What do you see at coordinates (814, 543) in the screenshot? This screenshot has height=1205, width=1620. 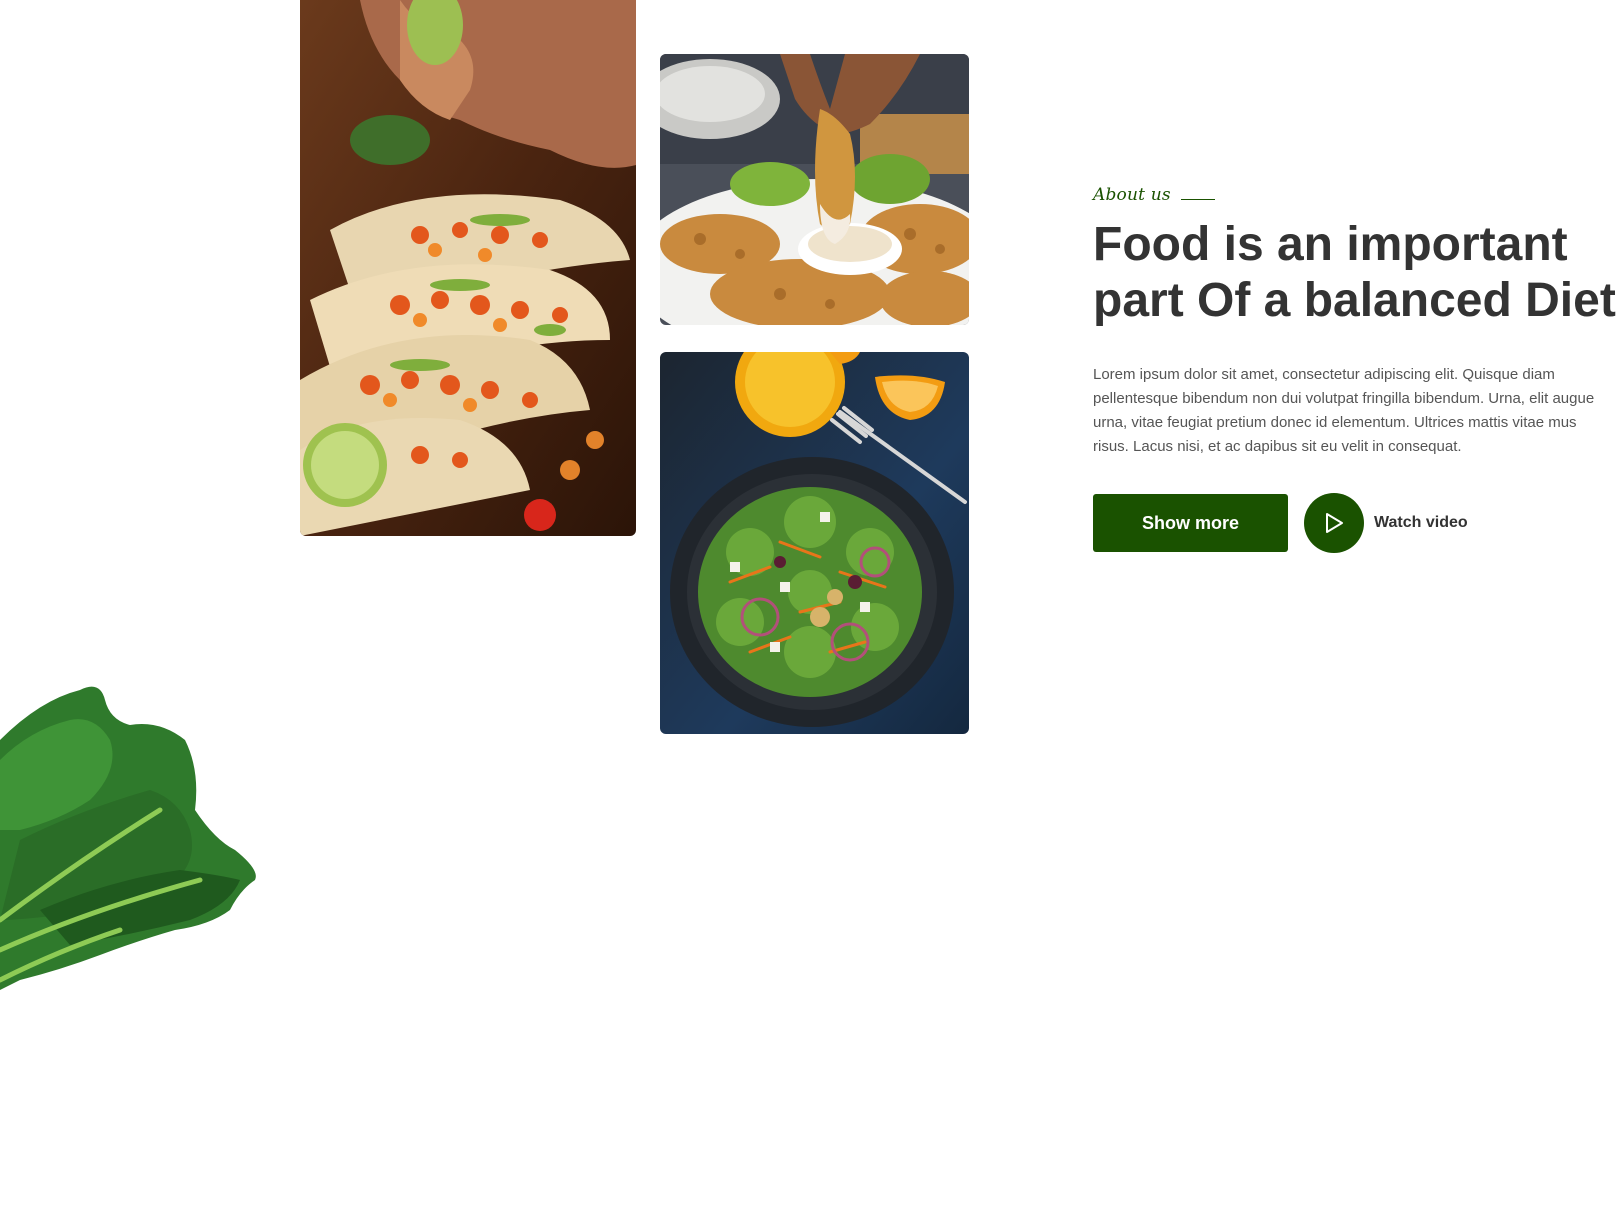 I see `salad-photo` at bounding box center [814, 543].